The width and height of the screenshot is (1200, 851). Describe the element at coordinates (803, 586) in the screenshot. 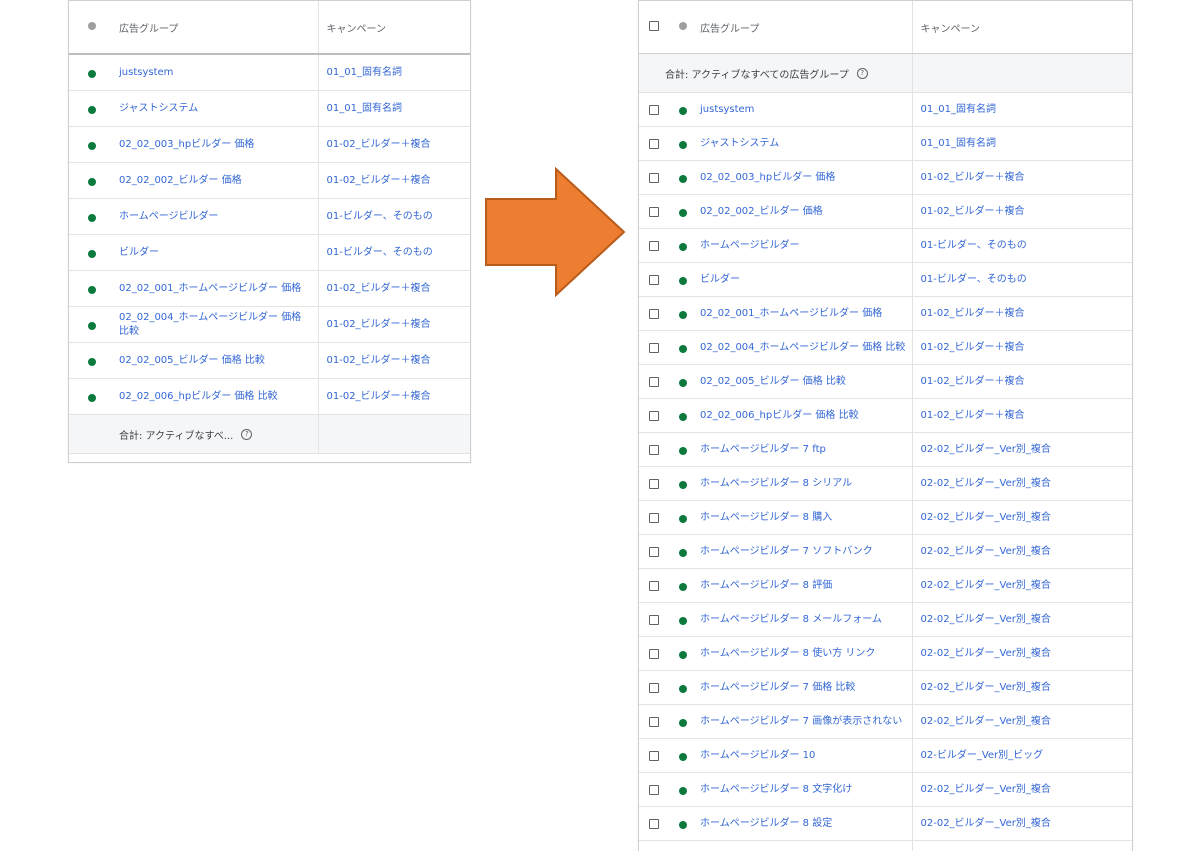

I see `ad-group-link: ホームページビルダー 8 評価` at that location.